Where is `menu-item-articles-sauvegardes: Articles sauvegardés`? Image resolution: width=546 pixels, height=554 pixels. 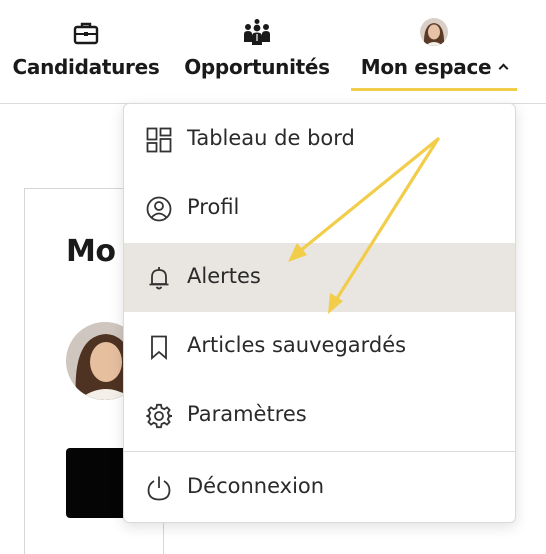 menu-item-articles-sauvegardes: Articles sauvegardés is located at coordinates (319, 346).